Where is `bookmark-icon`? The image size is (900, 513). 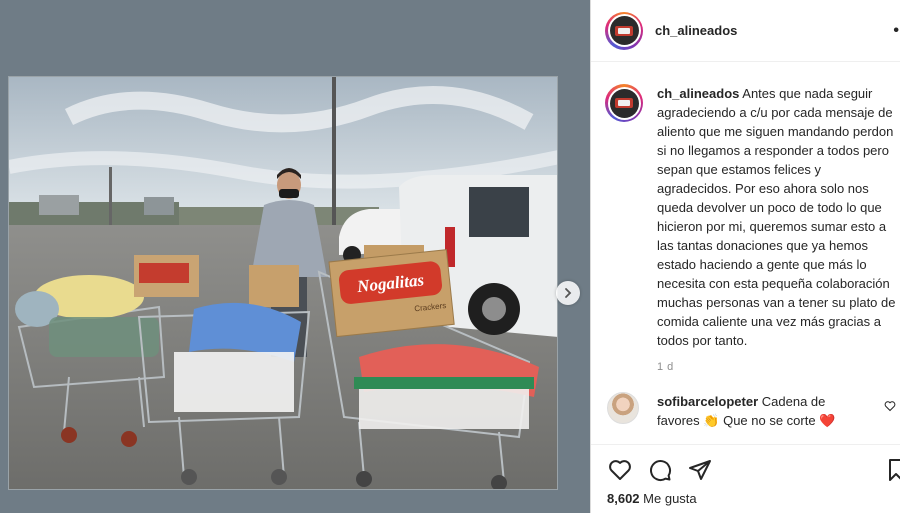
bookmark-icon is located at coordinates (894, 470).